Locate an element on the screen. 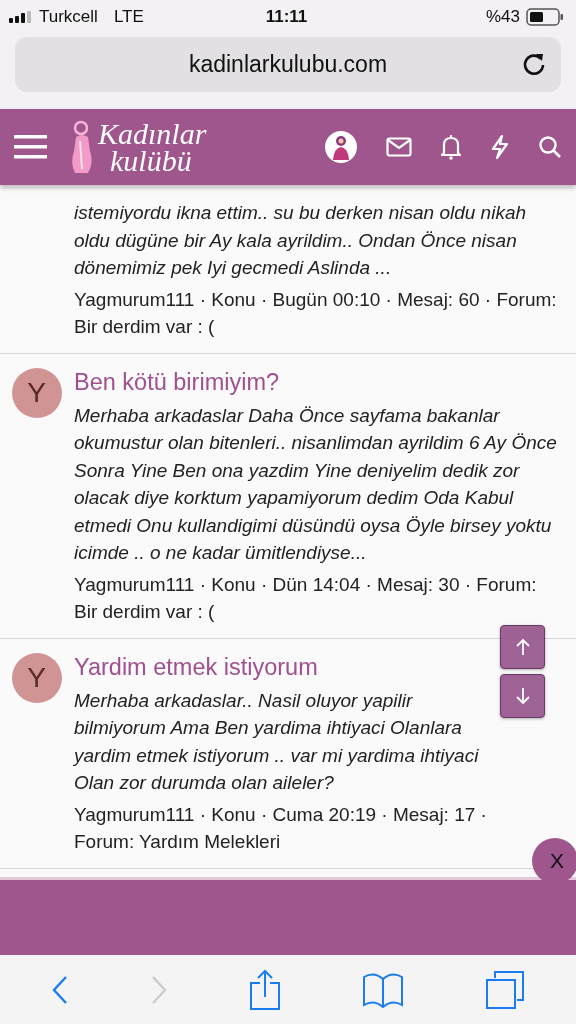 The width and height of the screenshot is (576, 1024). arrow-up-icon is located at coordinates (522, 647).